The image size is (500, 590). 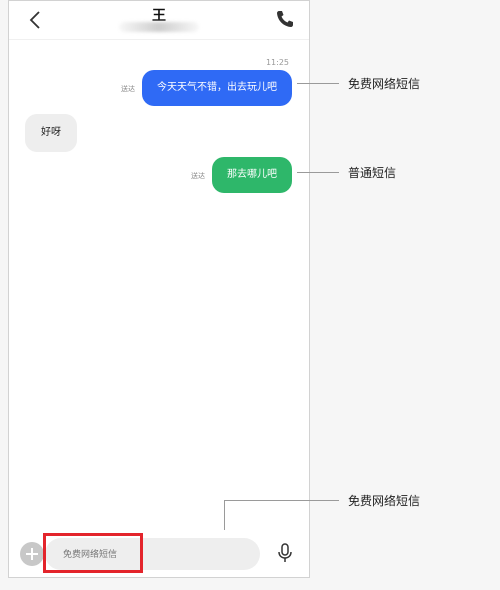 What do you see at coordinates (384, 84) in the screenshot?
I see `annotation-label-network-sms: 免费网络短信` at bounding box center [384, 84].